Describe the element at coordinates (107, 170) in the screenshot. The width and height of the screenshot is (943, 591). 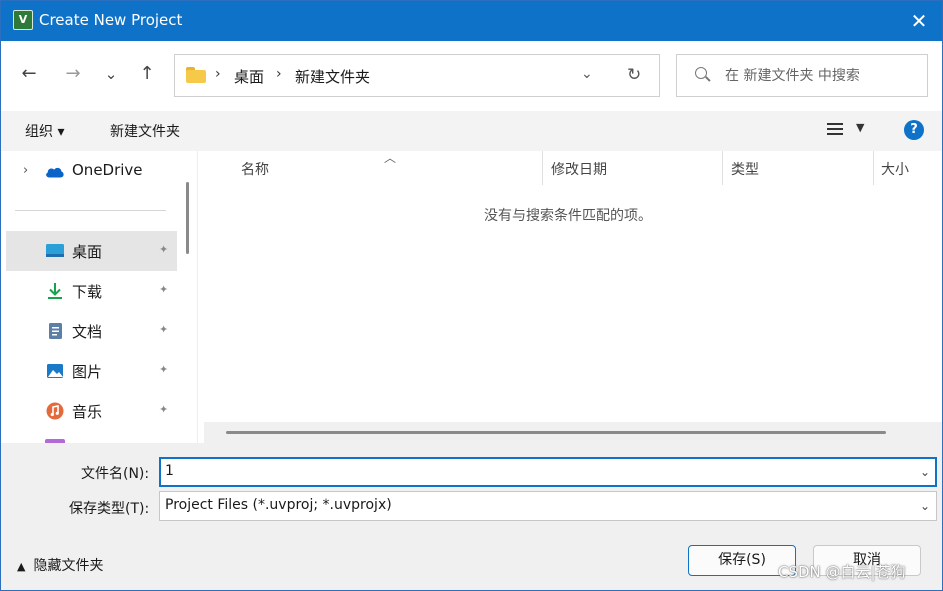
I see `sidebar-item-label: OneDrive` at that location.